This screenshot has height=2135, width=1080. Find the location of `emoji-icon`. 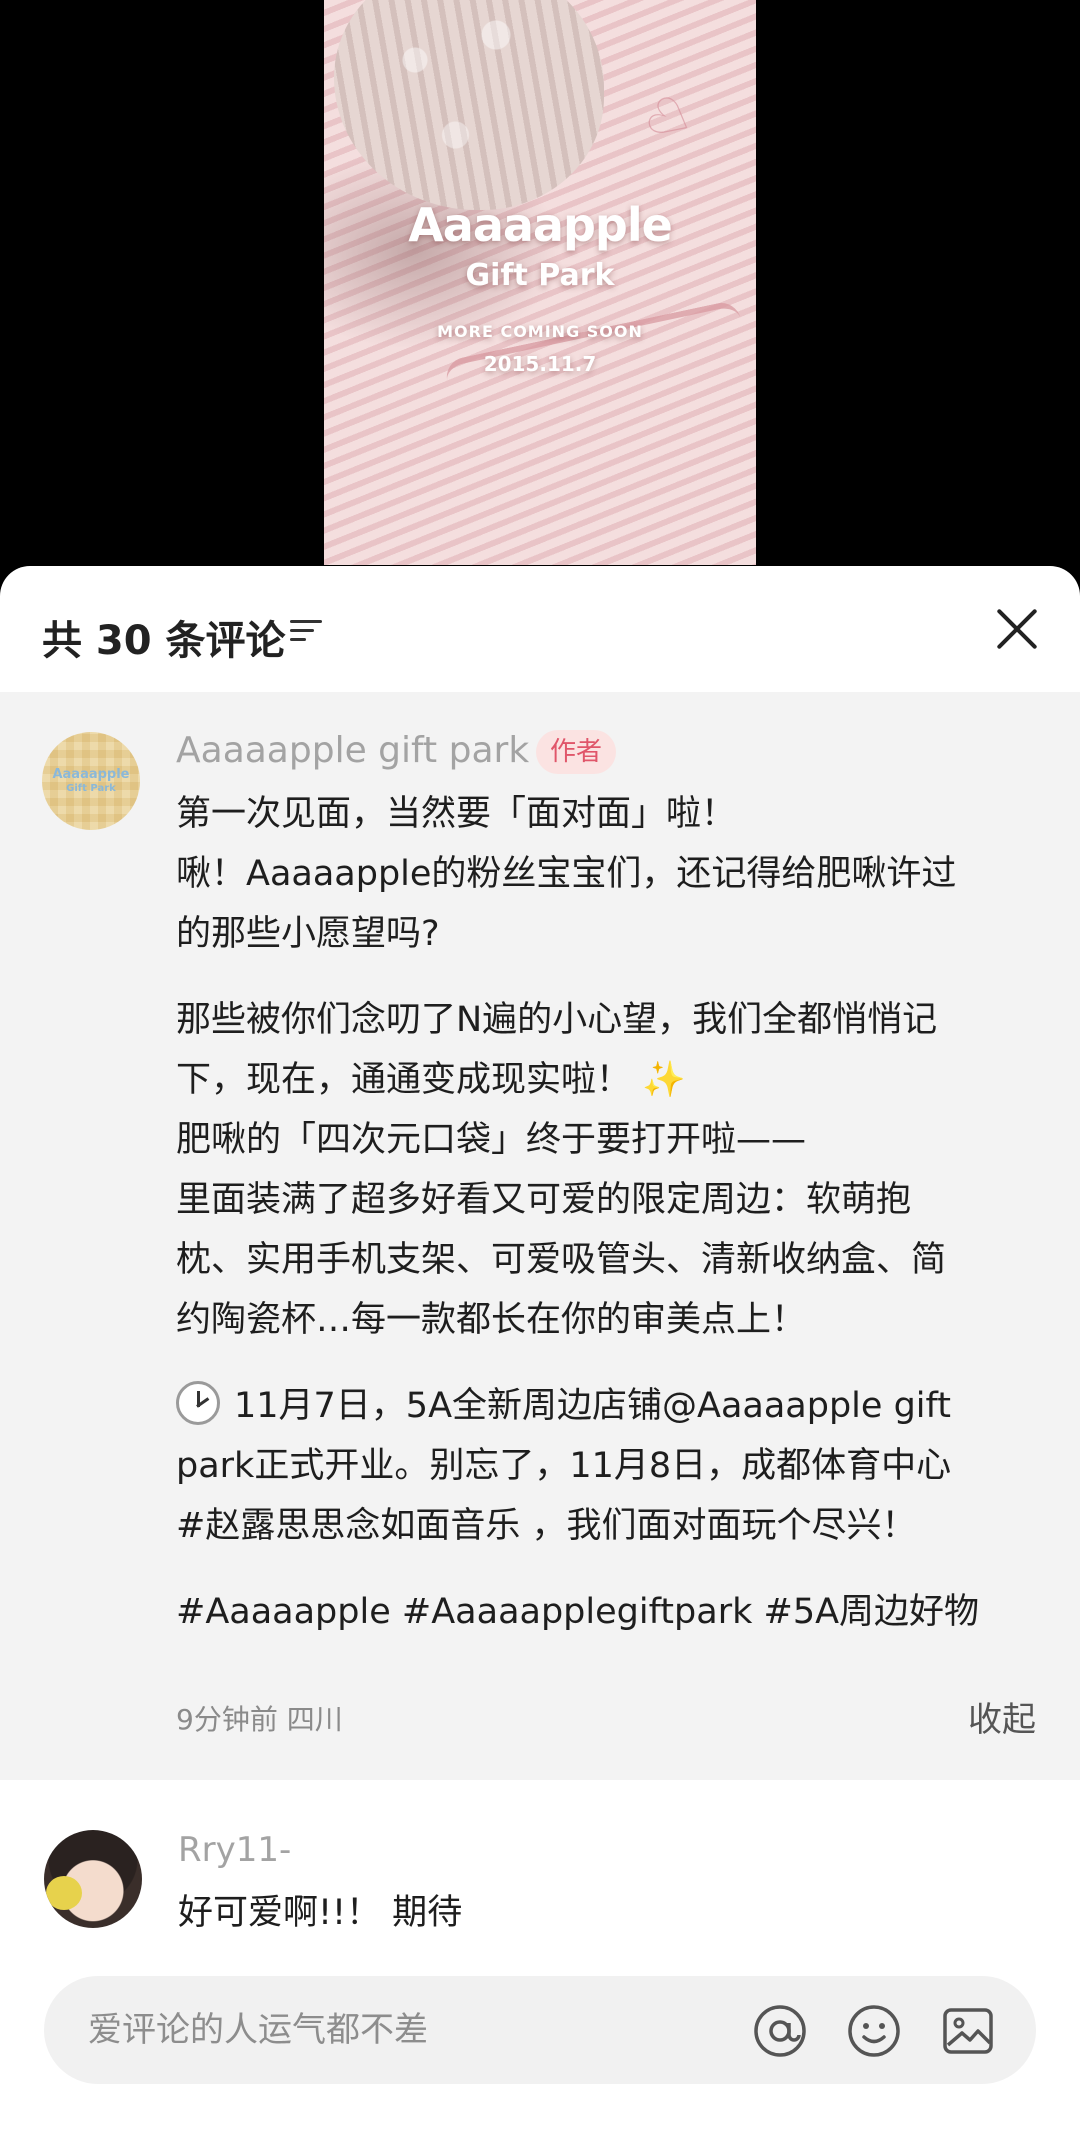

emoji-icon is located at coordinates (874, 2031).